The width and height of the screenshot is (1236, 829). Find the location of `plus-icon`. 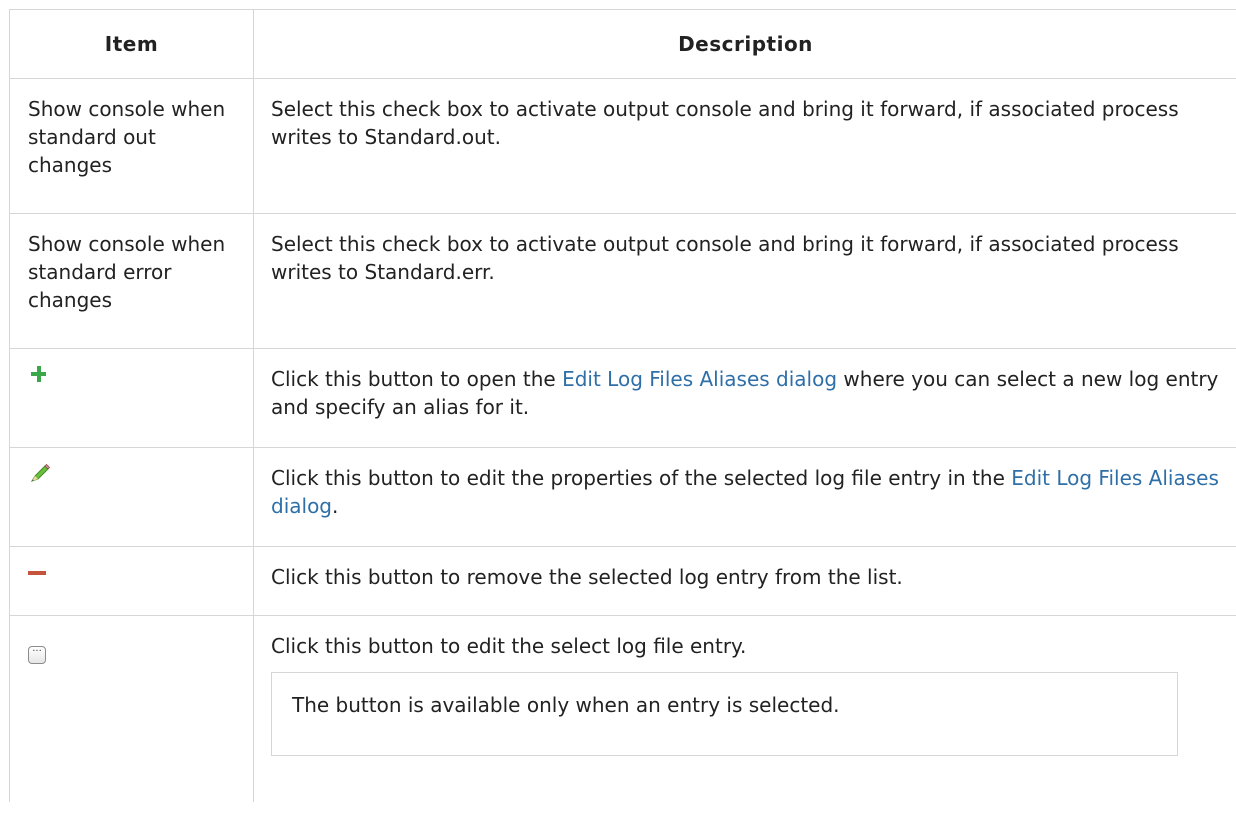

plus-icon is located at coordinates (40, 375).